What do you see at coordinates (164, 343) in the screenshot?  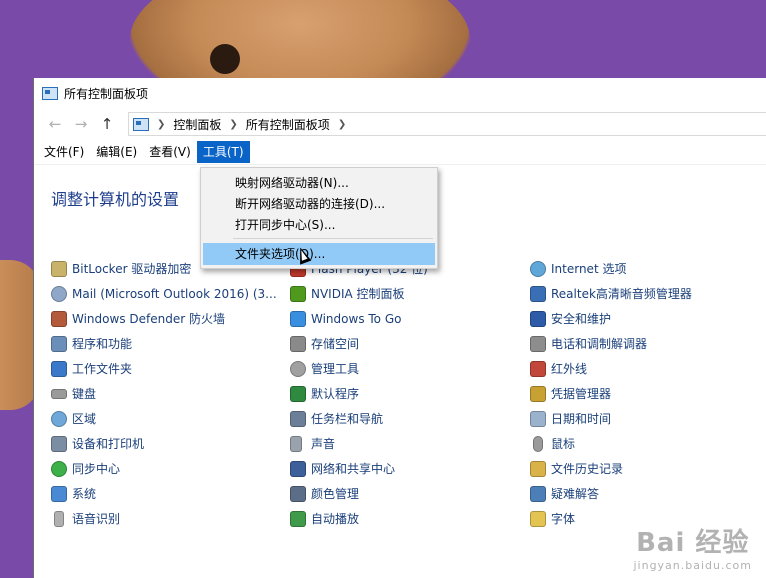 I see `item-programs: 程序和功能` at bounding box center [164, 343].